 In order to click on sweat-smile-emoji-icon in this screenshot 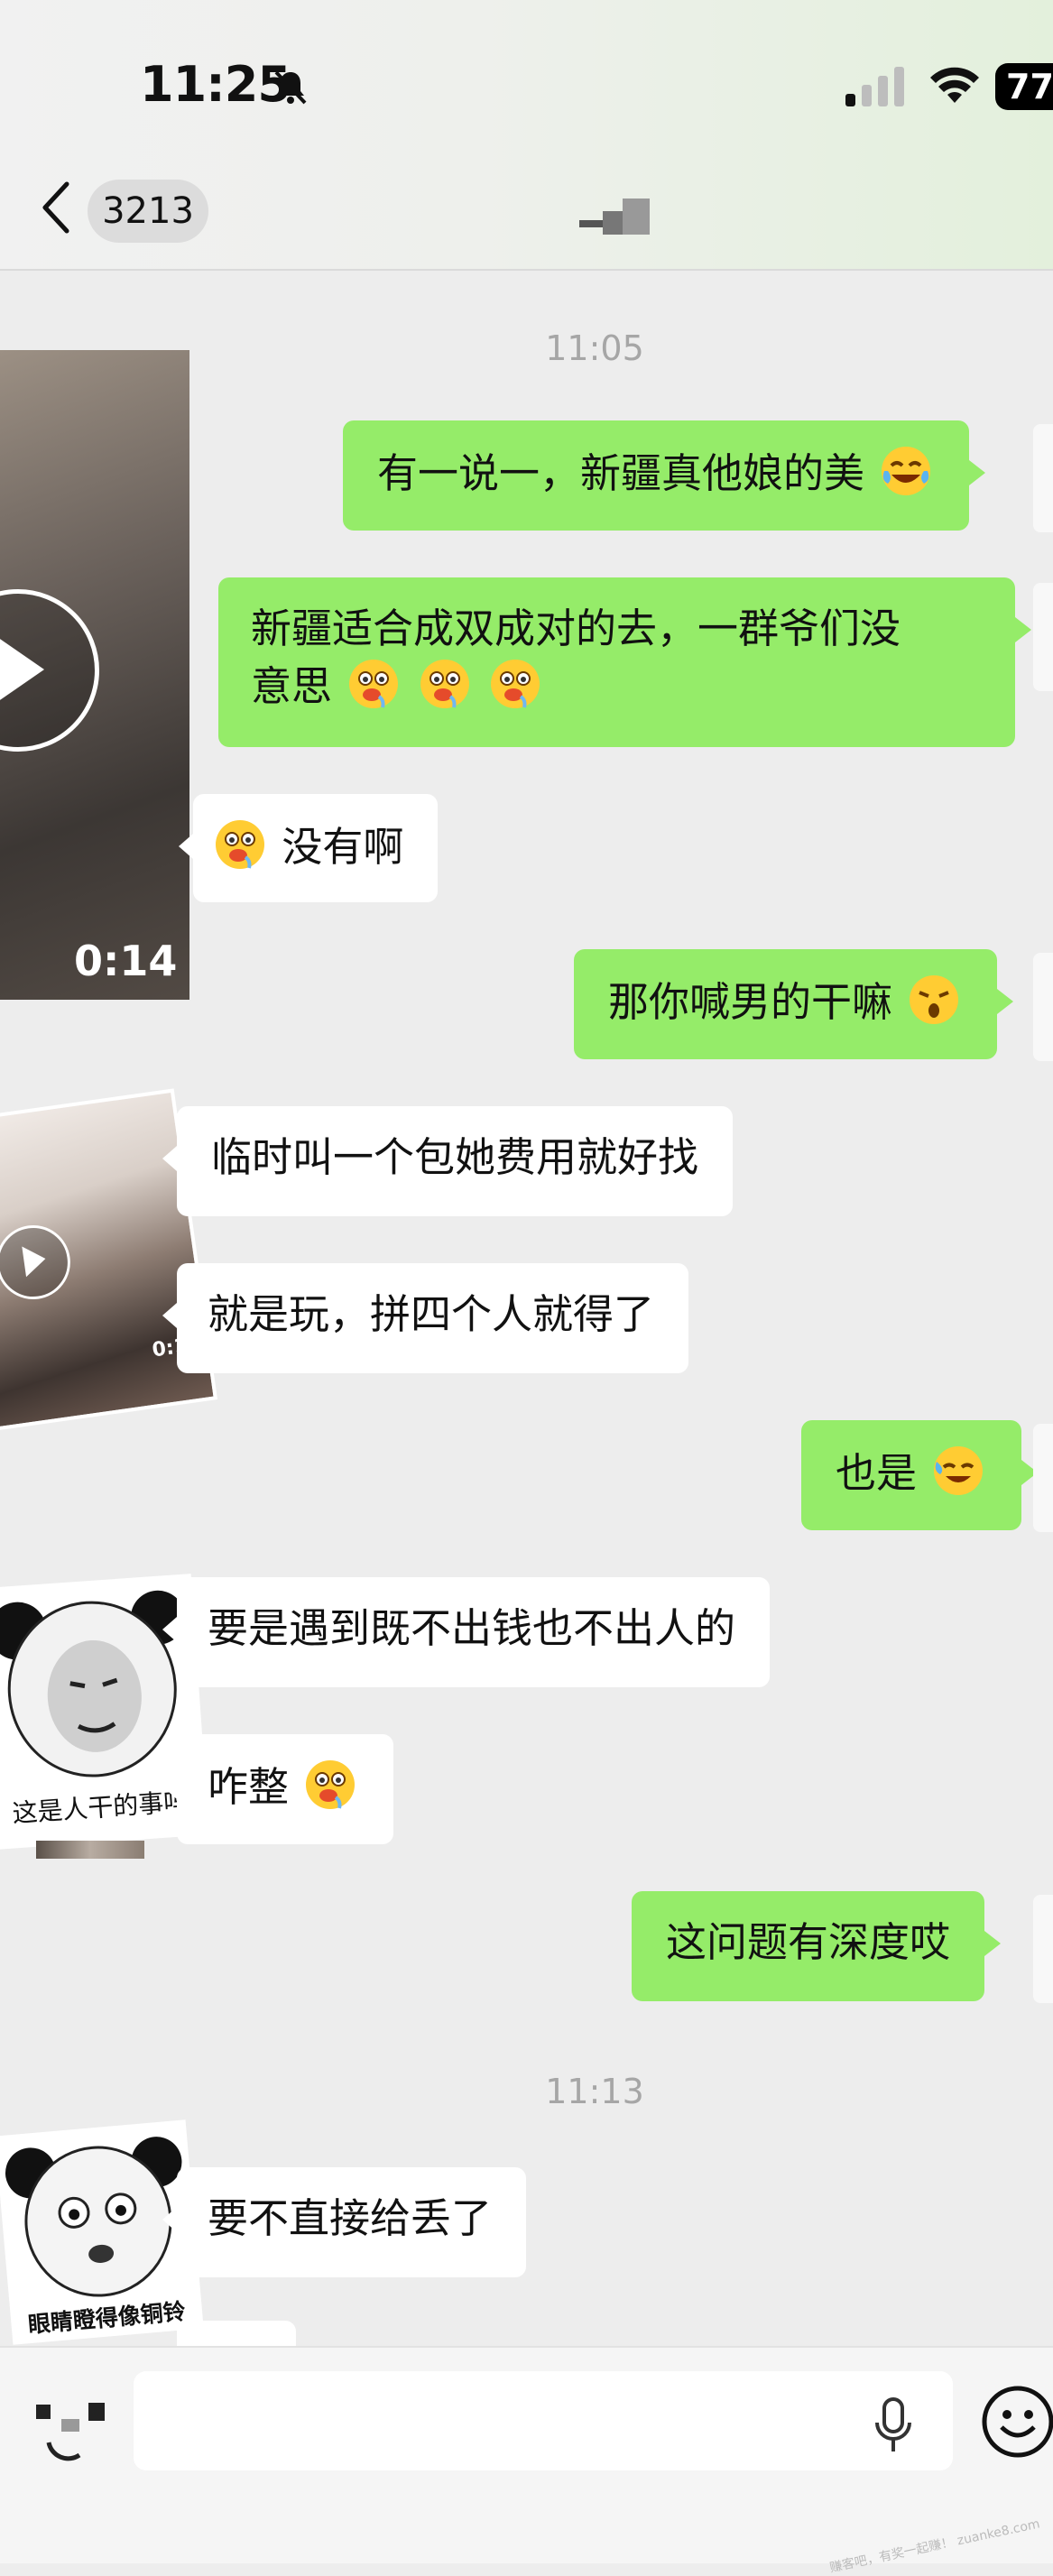, I will do `click(959, 1470)`.